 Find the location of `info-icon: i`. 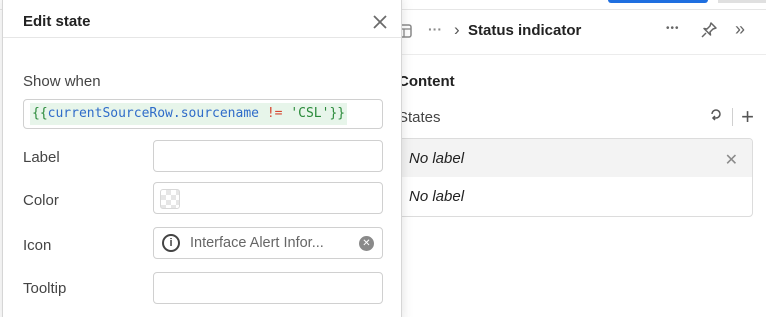

info-icon: i is located at coordinates (171, 243).